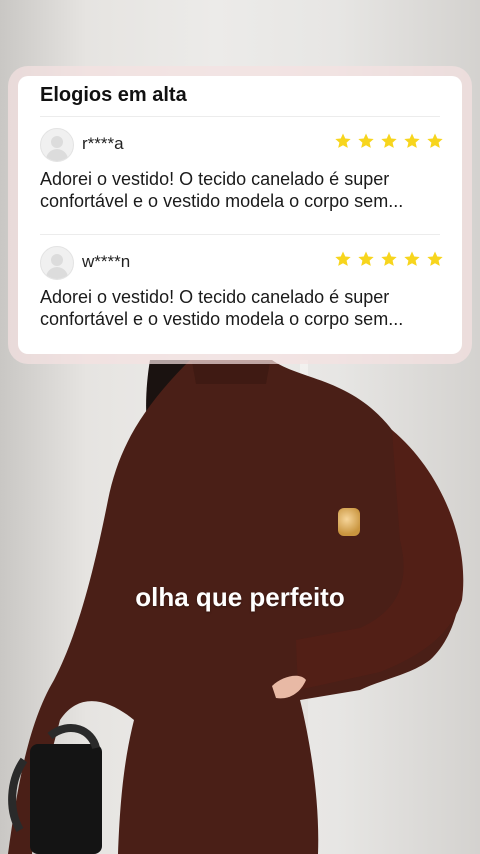 The width and height of the screenshot is (480, 854). I want to click on card-title: Elogios em alta, so click(113, 95).